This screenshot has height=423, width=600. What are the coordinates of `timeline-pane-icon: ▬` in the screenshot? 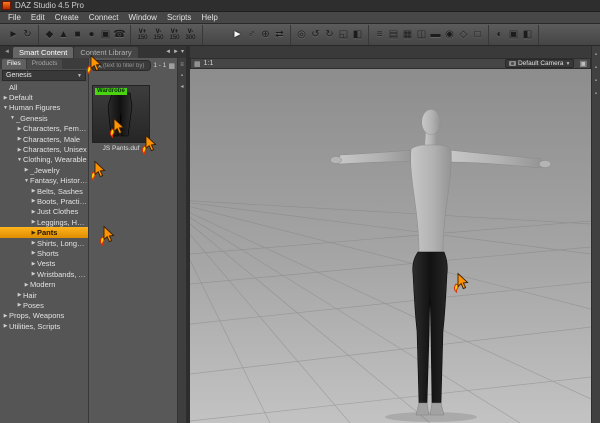 It's located at (435, 35).